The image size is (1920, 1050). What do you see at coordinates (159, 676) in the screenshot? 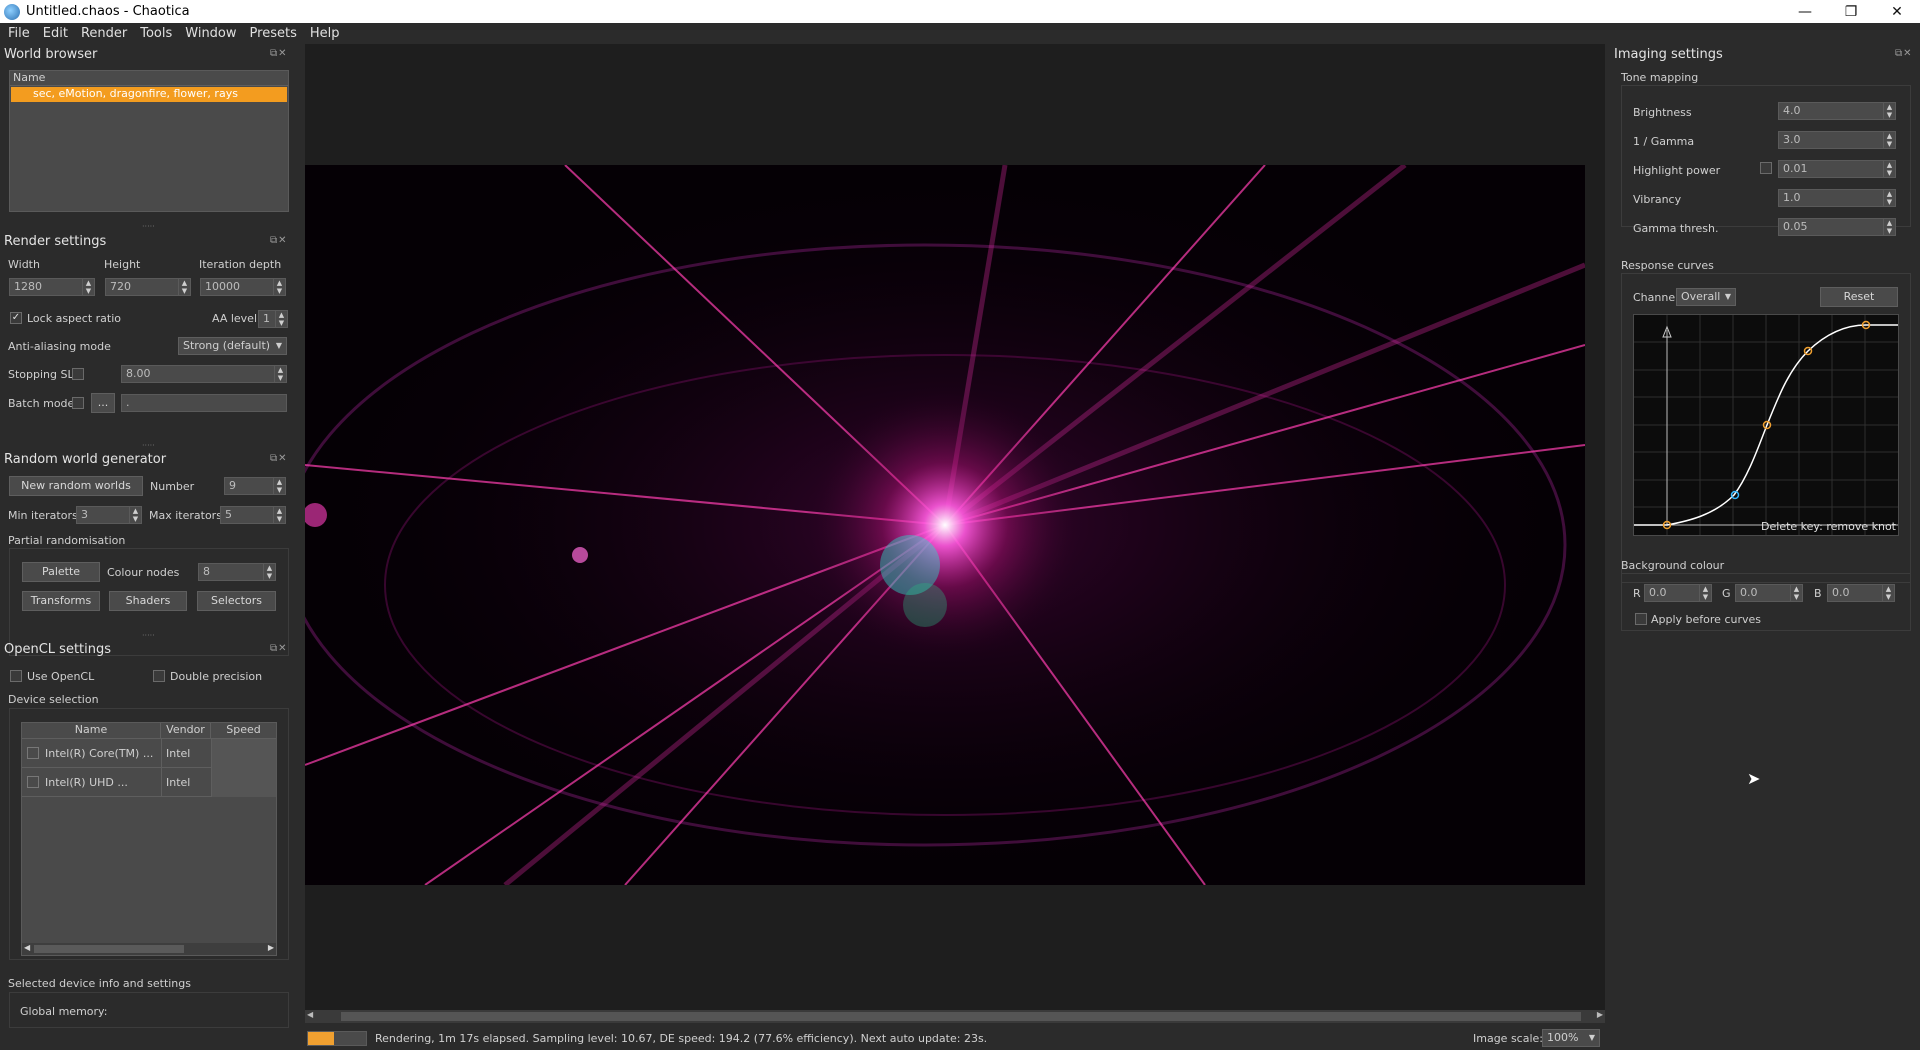
I see `double-precision-checkbox` at bounding box center [159, 676].